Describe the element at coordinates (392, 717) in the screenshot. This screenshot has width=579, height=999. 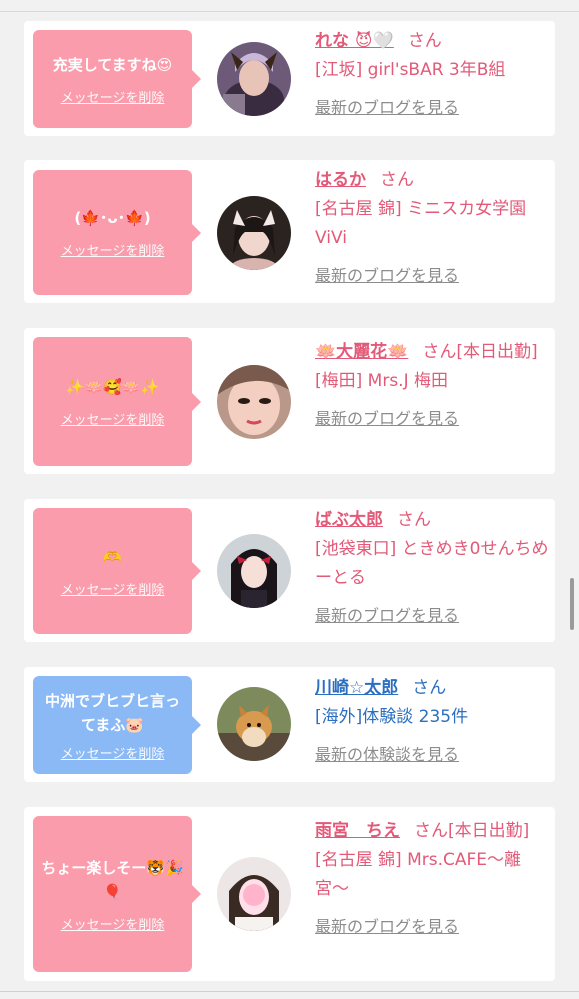
I see `review-info: [海外]体験談 235件` at that location.